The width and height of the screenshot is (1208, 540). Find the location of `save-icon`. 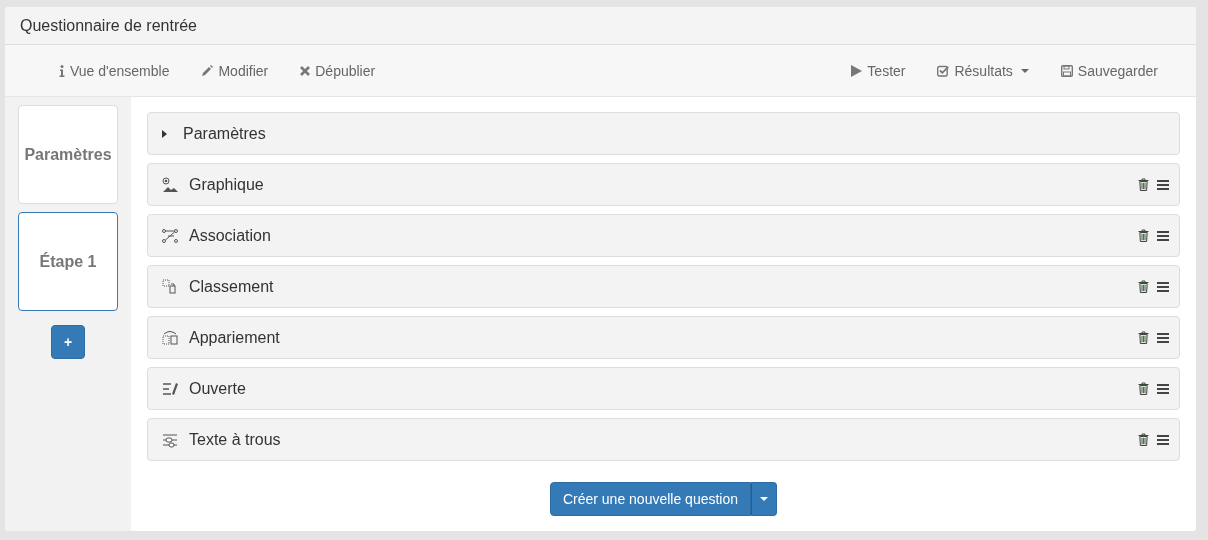

save-icon is located at coordinates (1066, 70).